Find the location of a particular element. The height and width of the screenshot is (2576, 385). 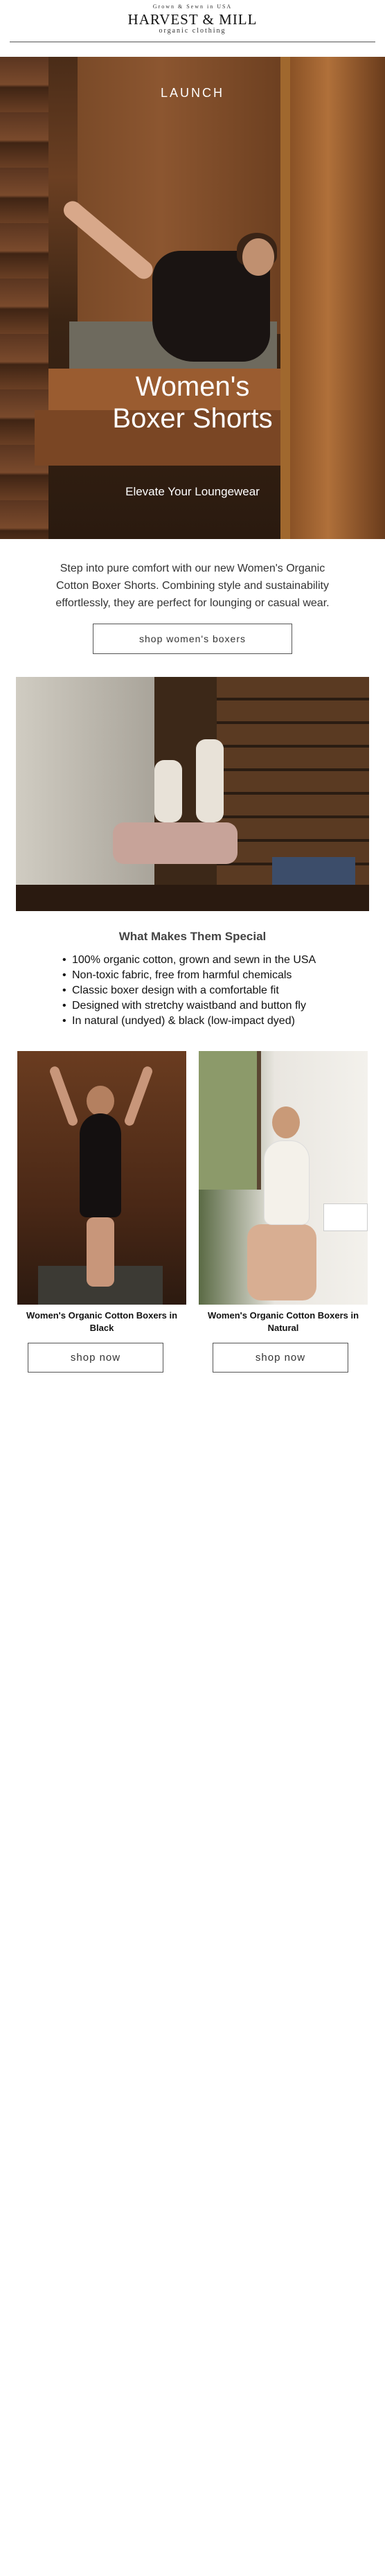

hero-model-head is located at coordinates (258, 257).